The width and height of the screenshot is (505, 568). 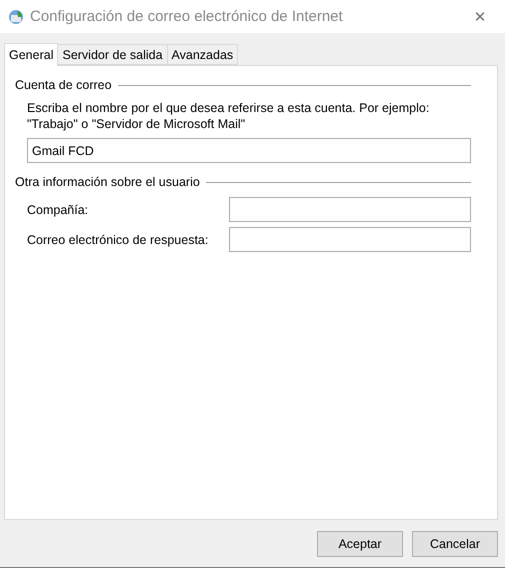 I want to click on close-button: ✕, so click(x=480, y=17).